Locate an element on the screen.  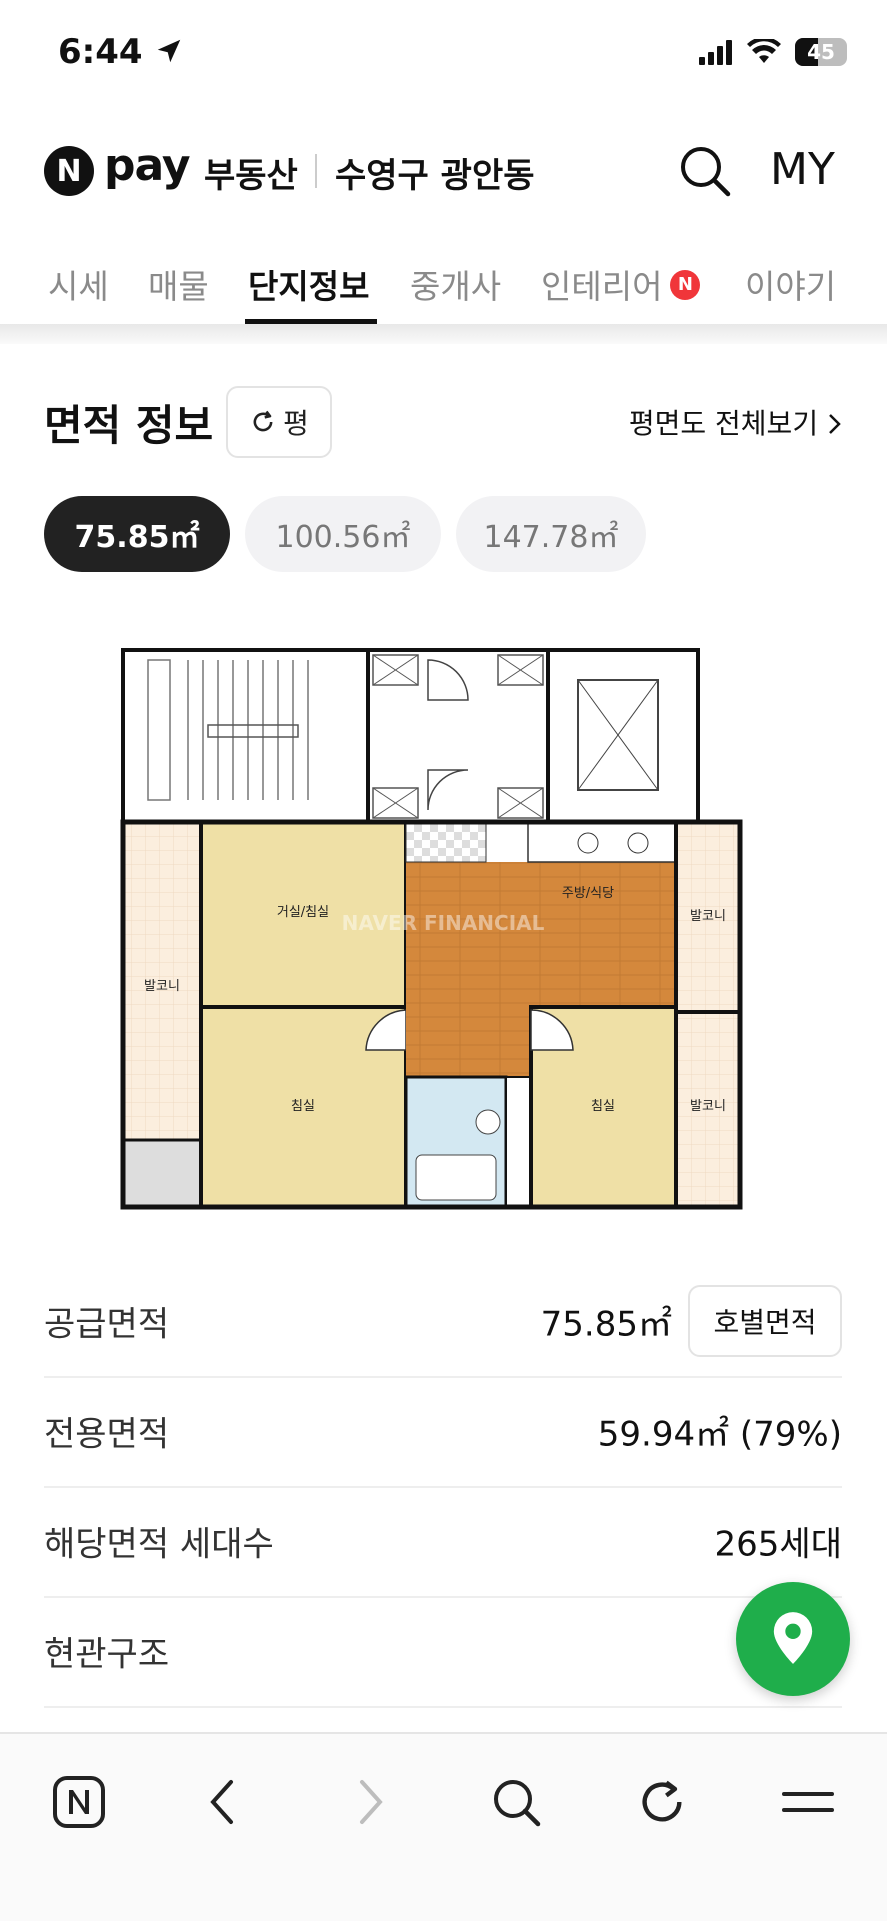
naver-n-icon is located at coordinates (79, 1802).